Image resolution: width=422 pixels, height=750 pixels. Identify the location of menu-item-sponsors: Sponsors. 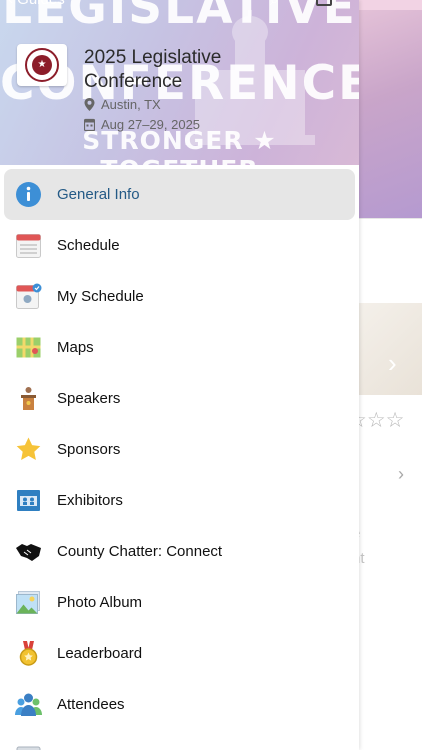
(179, 449).